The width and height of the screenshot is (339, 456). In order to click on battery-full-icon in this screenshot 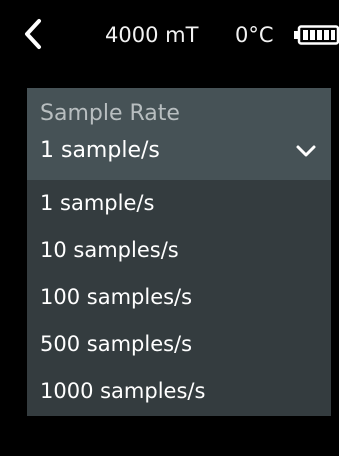, I will do `click(316, 35)`.